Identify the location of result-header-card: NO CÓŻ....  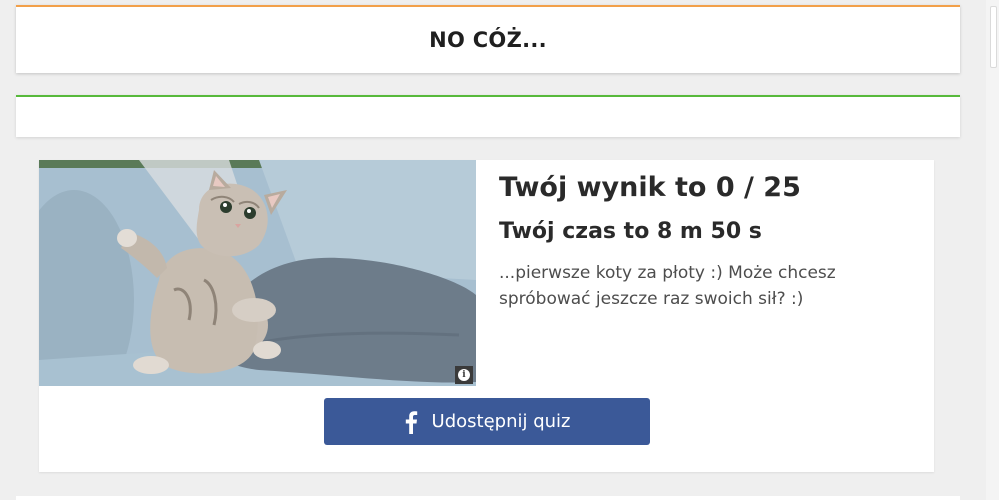
(488, 39).